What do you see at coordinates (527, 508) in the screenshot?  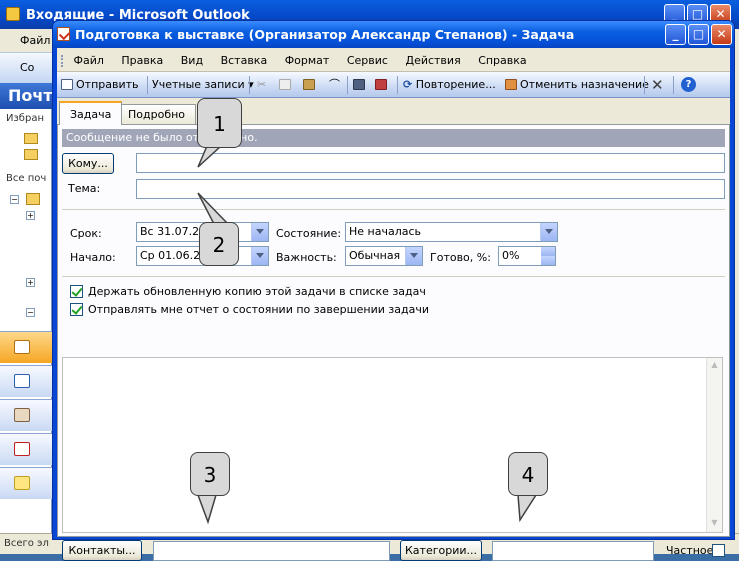 I see `callout-4-pointer` at bounding box center [527, 508].